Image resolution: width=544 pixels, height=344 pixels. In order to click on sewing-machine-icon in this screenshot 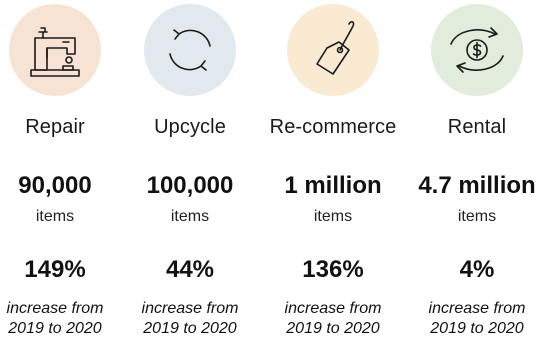, I will do `click(55, 52)`.